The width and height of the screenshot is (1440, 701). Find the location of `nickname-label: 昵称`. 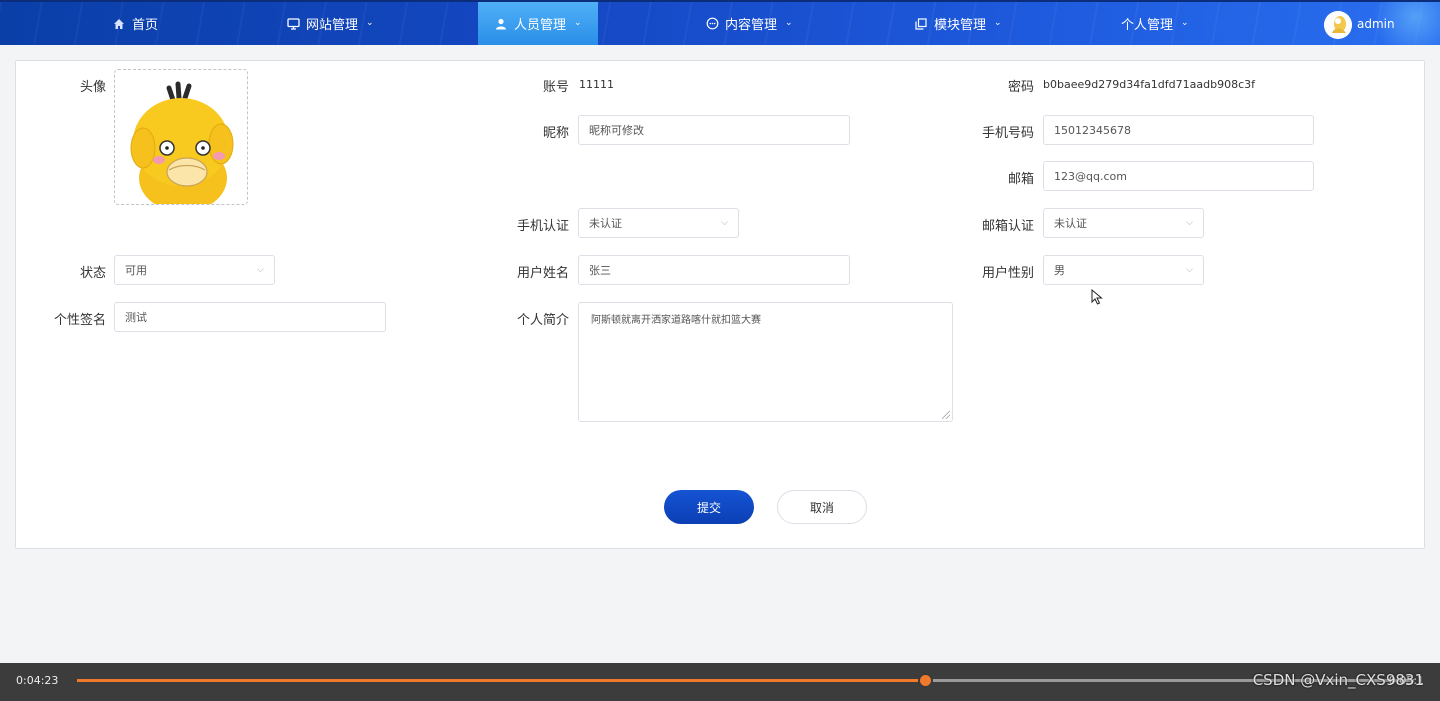

nickname-label: 昵称 is located at coordinates (555, 133).